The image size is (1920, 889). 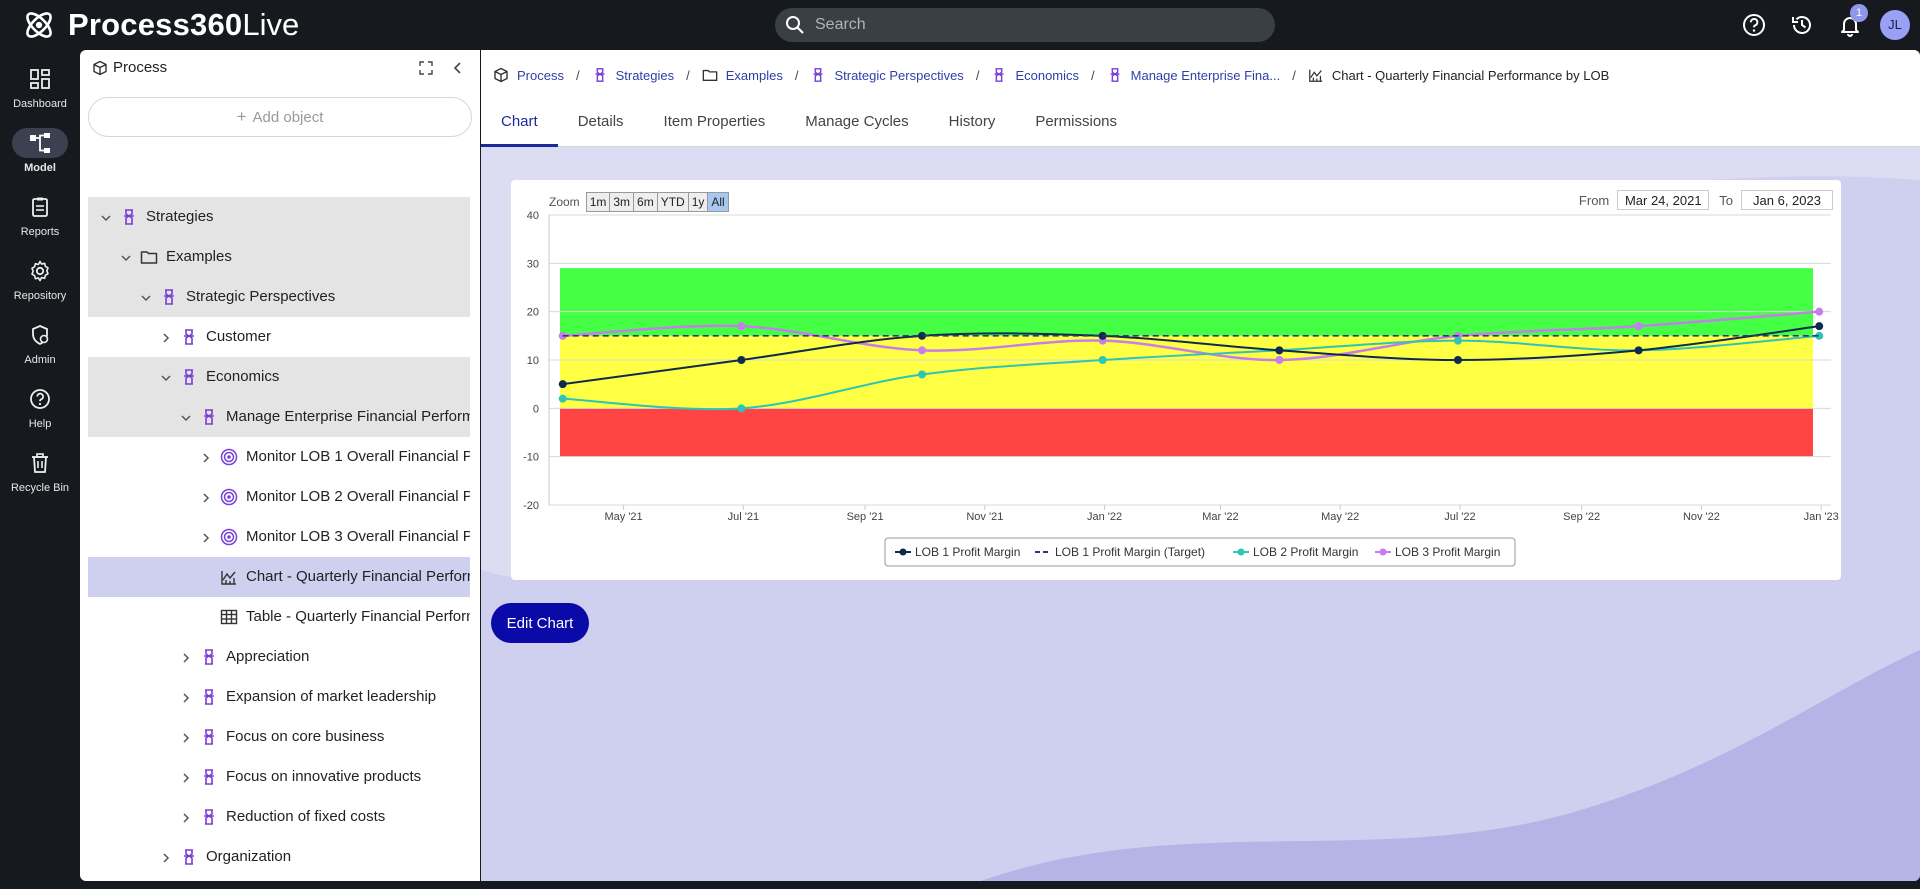 I want to click on edit-chart-button: Edit Chart, so click(x=540, y=623).